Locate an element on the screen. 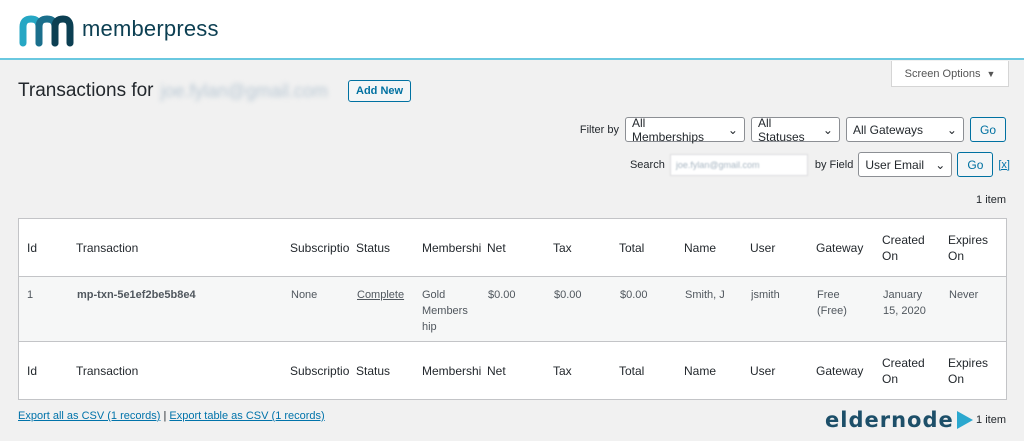  column-footer-membership: Membershi is located at coordinates (452, 371).